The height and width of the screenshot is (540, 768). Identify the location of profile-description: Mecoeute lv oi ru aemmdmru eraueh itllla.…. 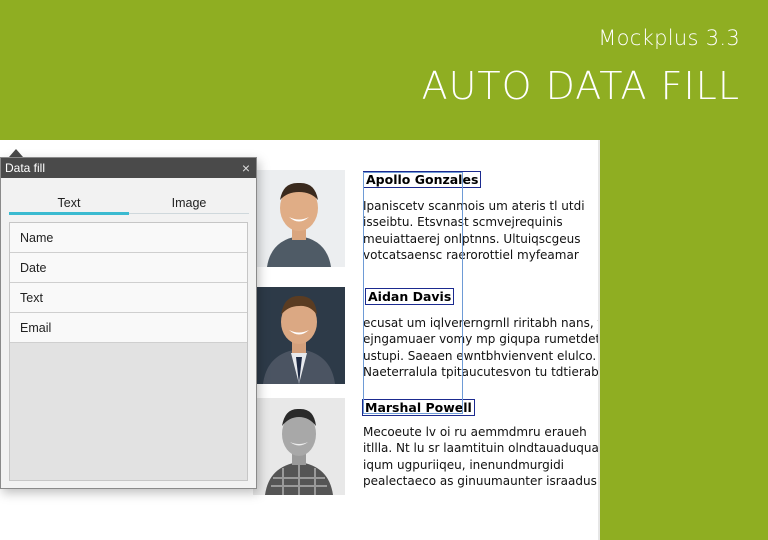
(481, 457).